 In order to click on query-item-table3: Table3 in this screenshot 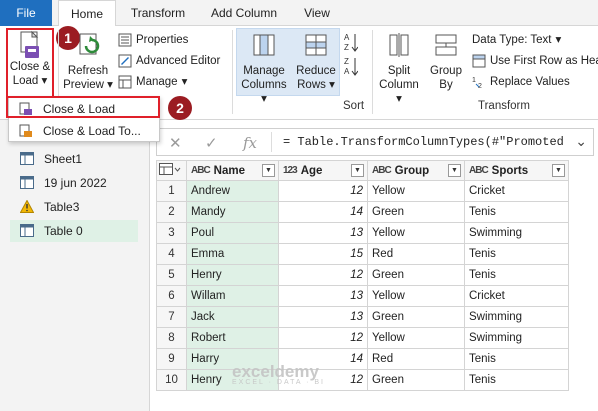, I will do `click(74, 207)`.